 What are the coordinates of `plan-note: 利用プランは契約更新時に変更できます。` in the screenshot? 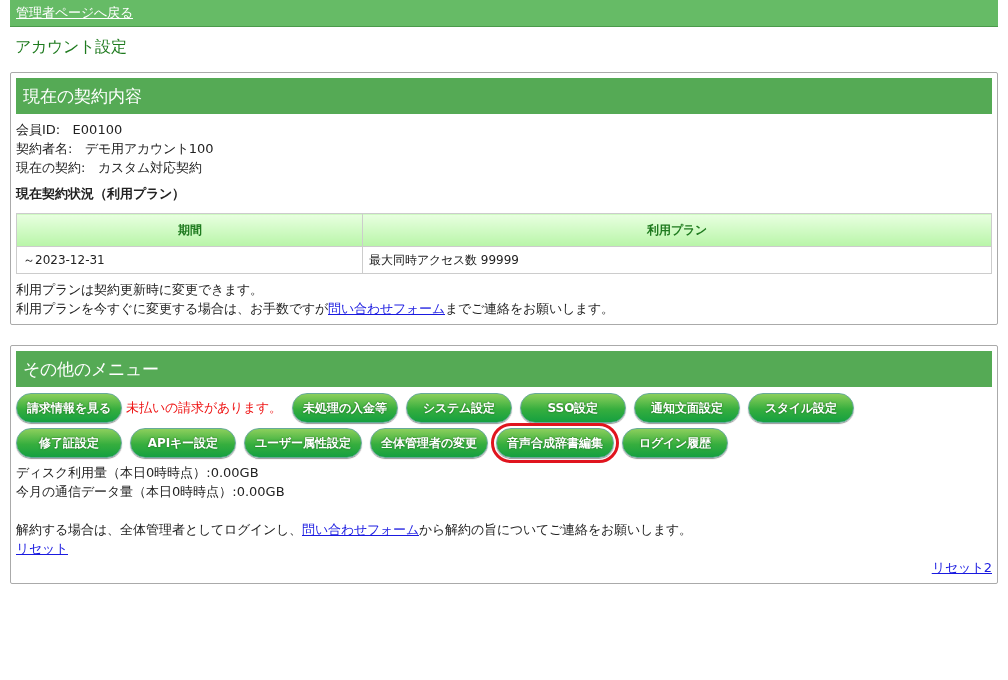 It's located at (140, 290).